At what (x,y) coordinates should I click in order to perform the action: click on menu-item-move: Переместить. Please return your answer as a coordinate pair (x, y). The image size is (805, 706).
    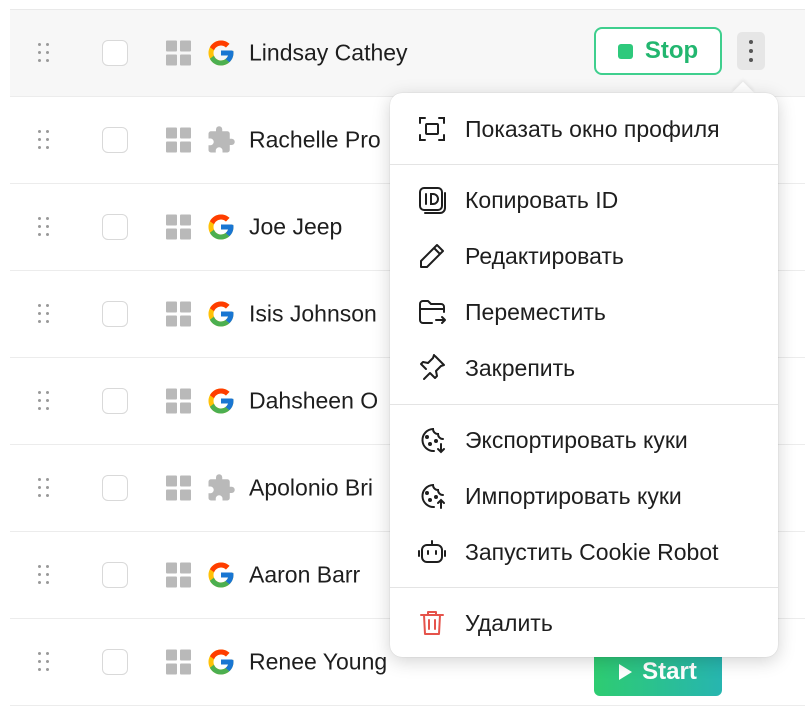
    Looking at the image, I should click on (584, 312).